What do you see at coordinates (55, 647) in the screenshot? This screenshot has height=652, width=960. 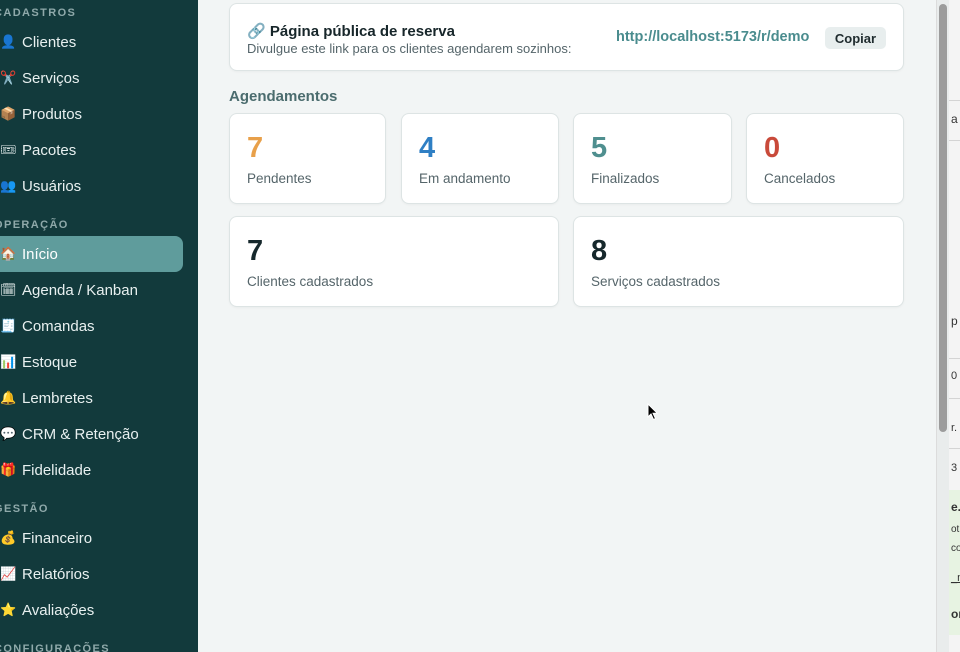 I see `sidebar-section-configuracoes: CONFIGURAÇÕES` at bounding box center [55, 647].